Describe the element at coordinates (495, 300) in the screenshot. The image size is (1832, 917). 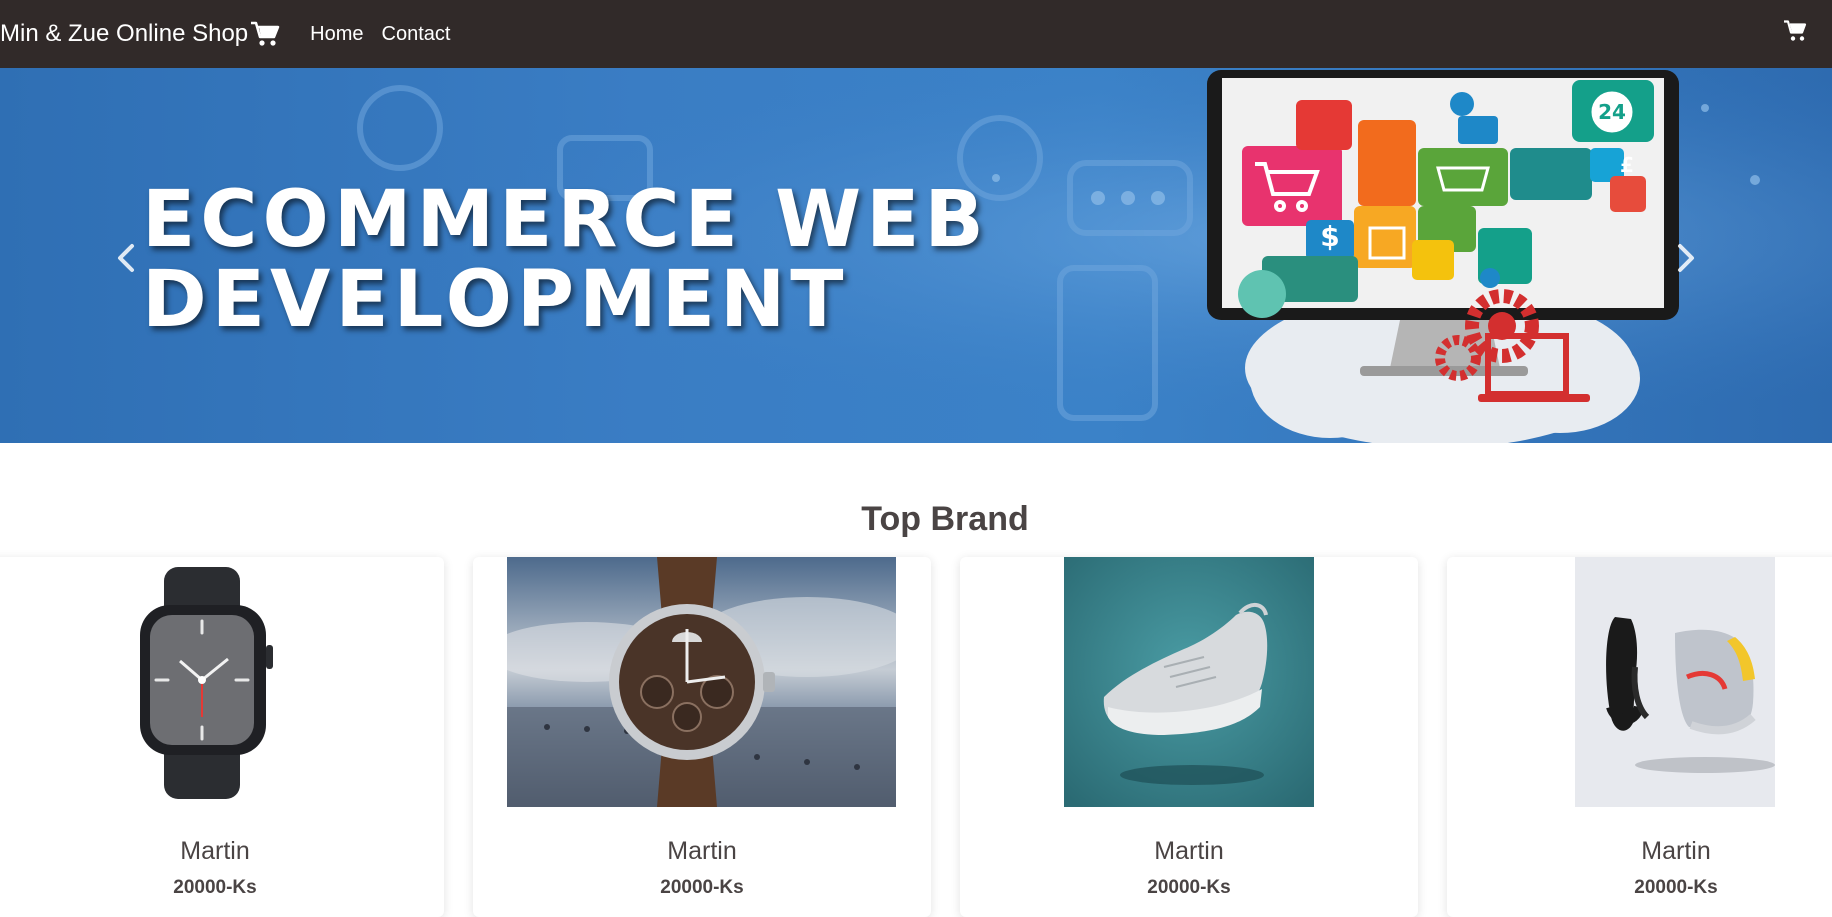
I see `hero-headline-line2: DEVELOPMENT` at that location.